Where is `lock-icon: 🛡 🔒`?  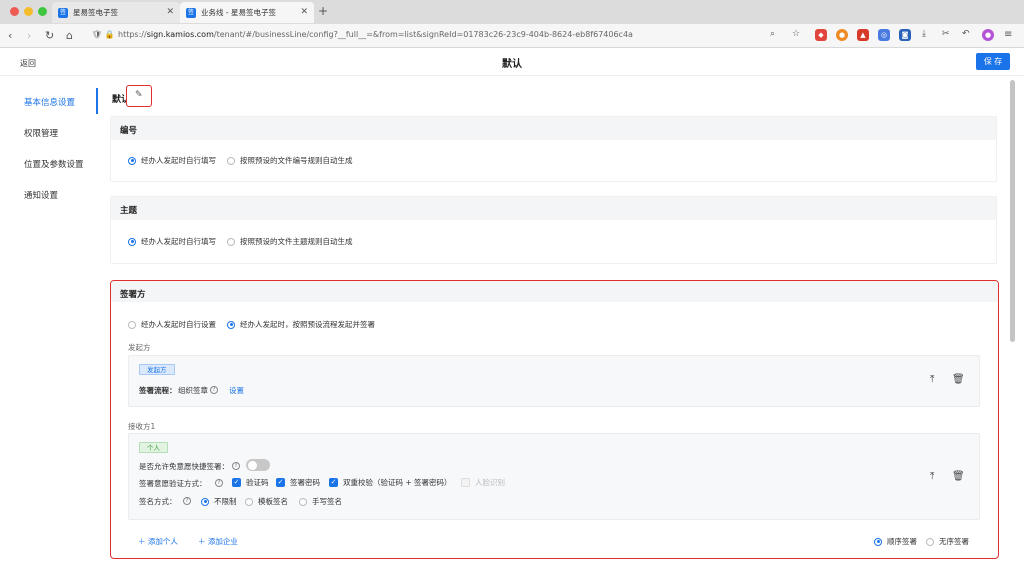
lock-icon: 🛡 🔒 is located at coordinates (103, 34).